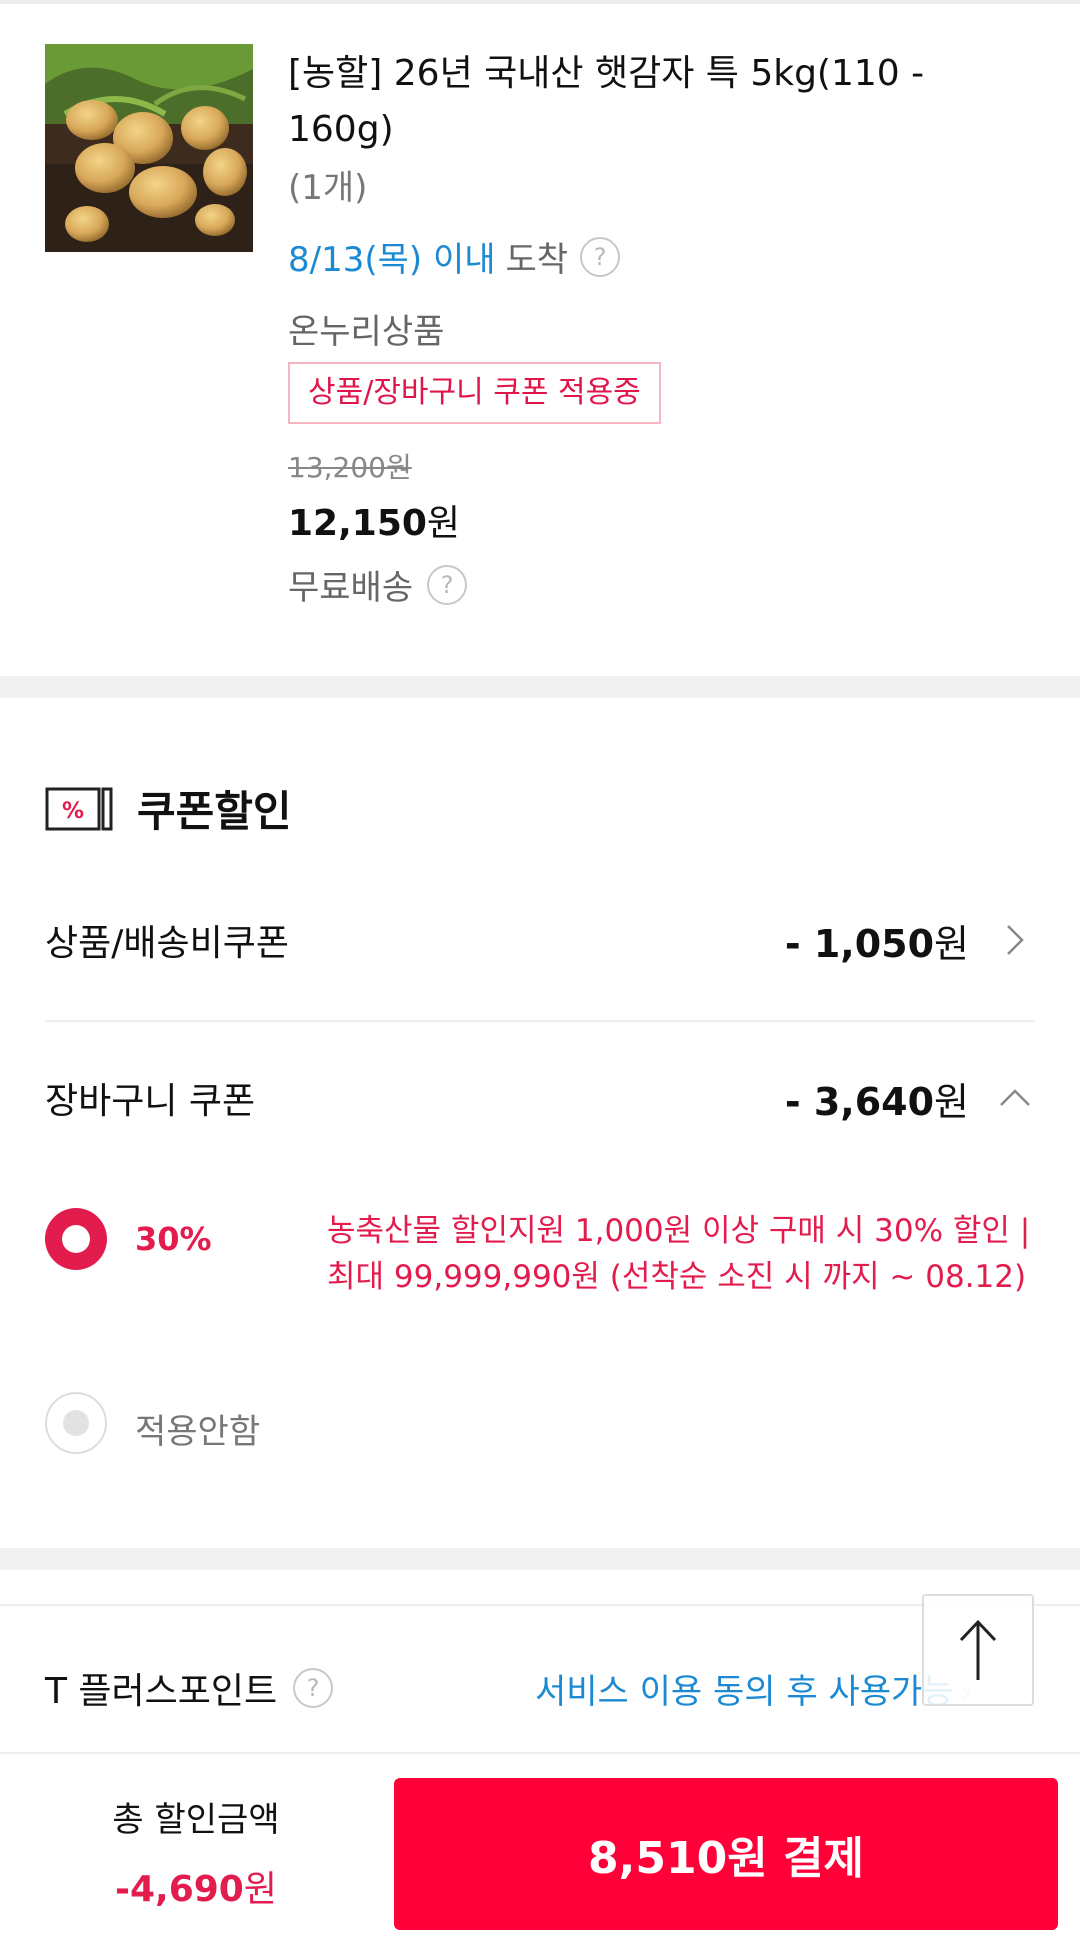 The width and height of the screenshot is (1080, 1937). I want to click on product-shipping-coupon-row: 상품/배송비쿠폰 - 1,050원, so click(540, 940).